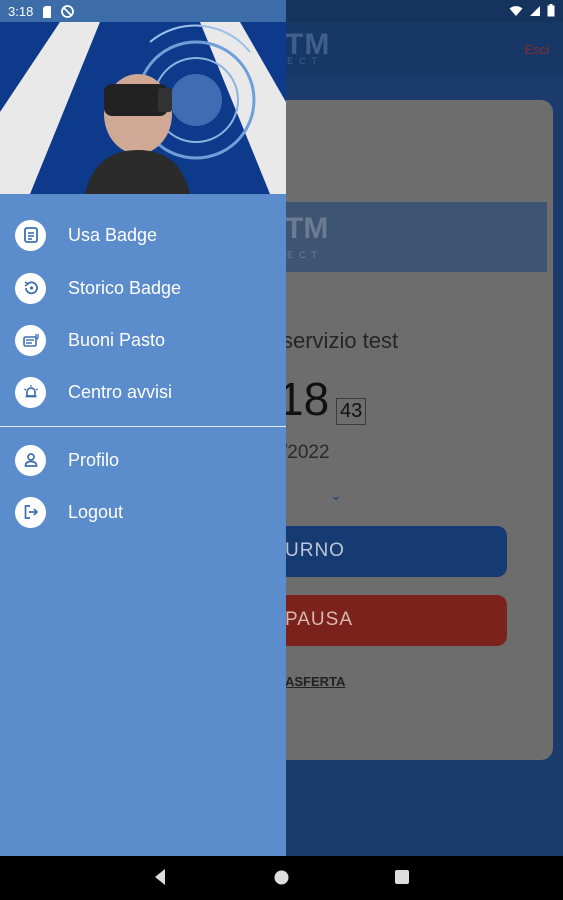  What do you see at coordinates (96, 511) in the screenshot?
I see `menu-item-label: Logout` at bounding box center [96, 511].